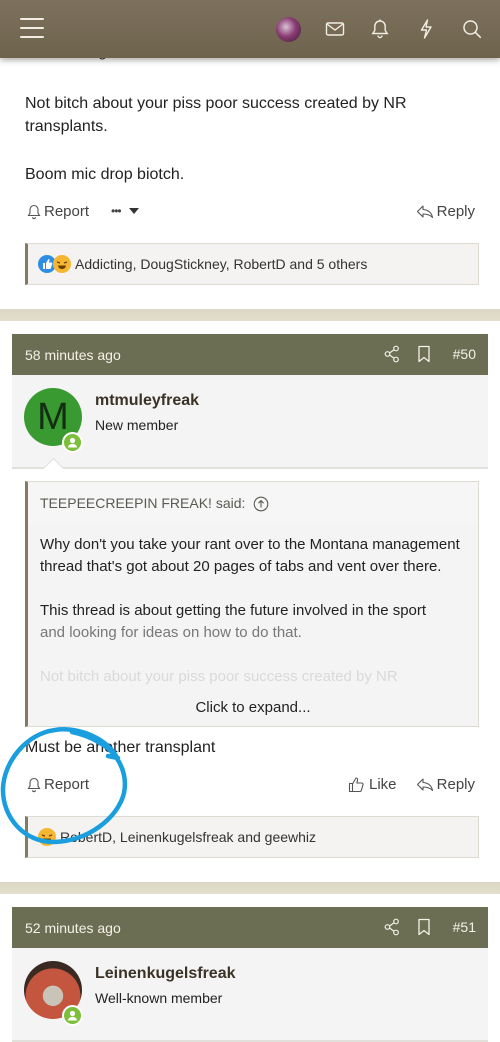 Image resolution: width=500 pixels, height=1042 pixels. Describe the element at coordinates (188, 837) in the screenshot. I see `reactions-text: RobertD, Leinenkugelsfreak and geewhiz` at that location.